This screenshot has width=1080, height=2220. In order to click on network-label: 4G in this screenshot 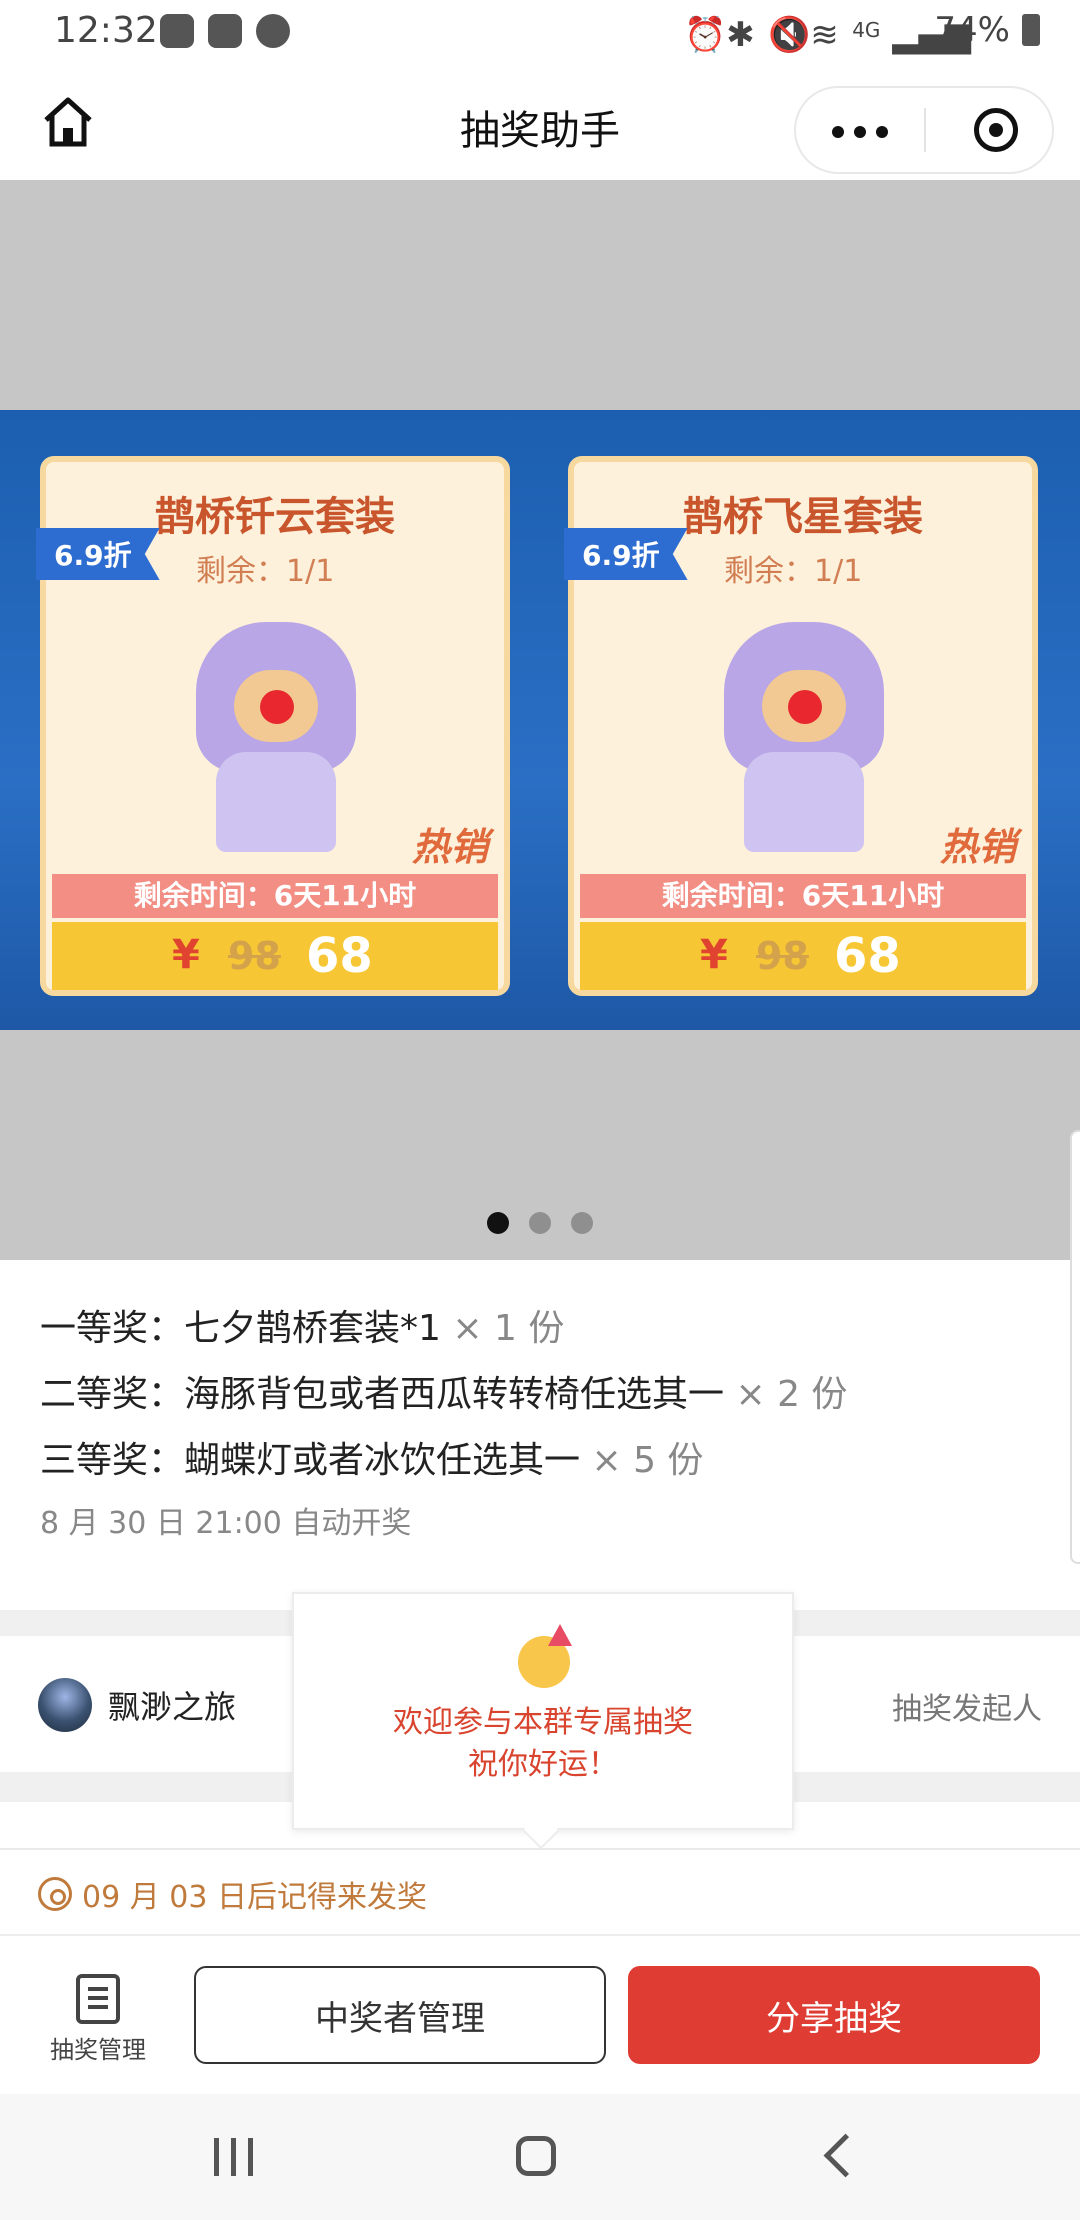, I will do `click(866, 30)`.